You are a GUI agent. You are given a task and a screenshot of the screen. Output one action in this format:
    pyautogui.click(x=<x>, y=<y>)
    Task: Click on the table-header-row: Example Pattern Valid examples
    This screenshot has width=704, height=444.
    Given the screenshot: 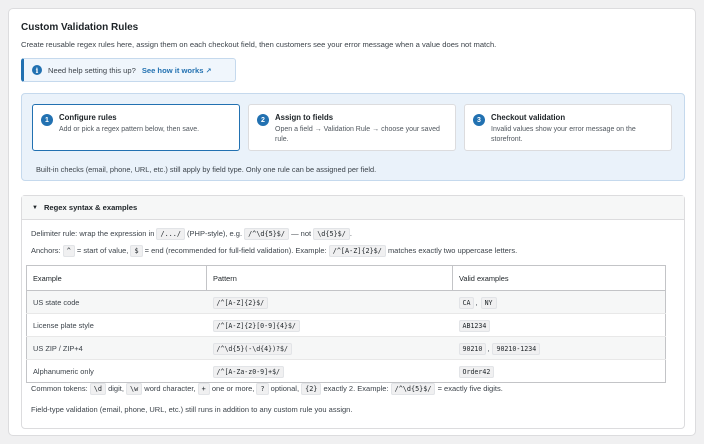 What is the action you would take?
    pyautogui.click(x=346, y=278)
    